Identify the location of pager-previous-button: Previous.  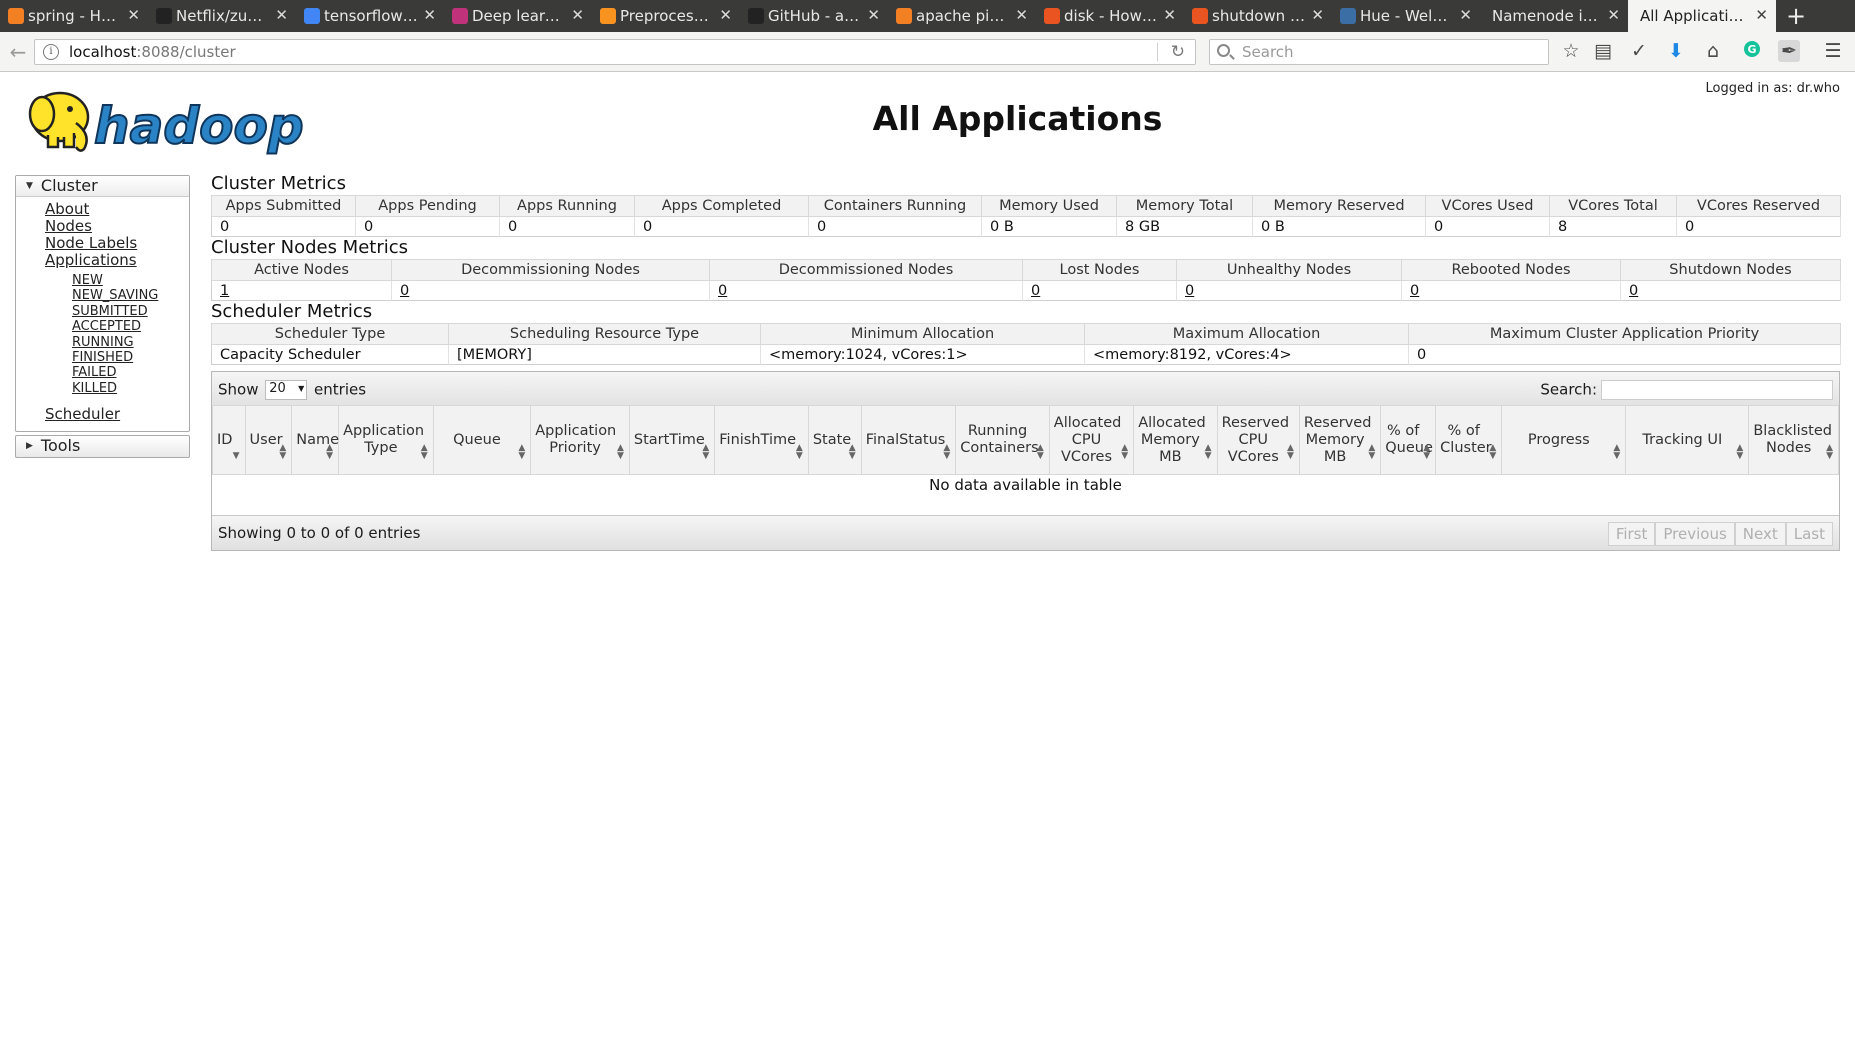
(1695, 533).